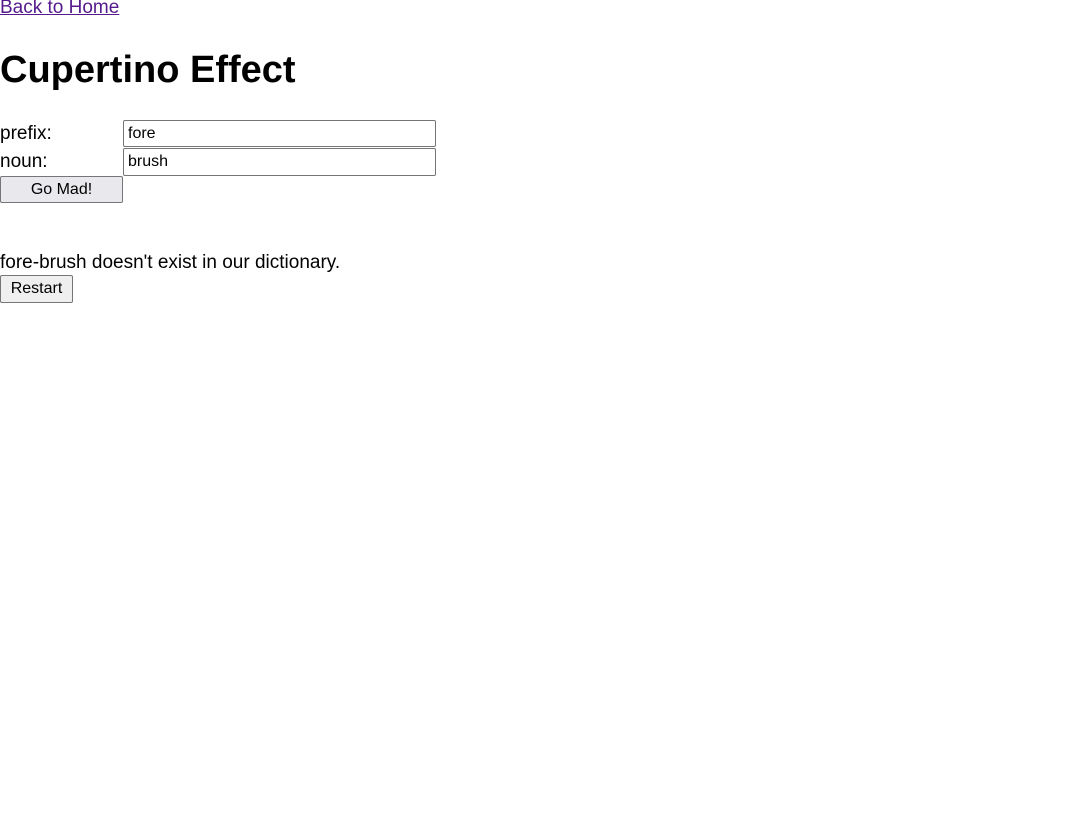 This screenshot has height=813, width=1067. I want to click on prefix-label: prefix:, so click(26, 133).